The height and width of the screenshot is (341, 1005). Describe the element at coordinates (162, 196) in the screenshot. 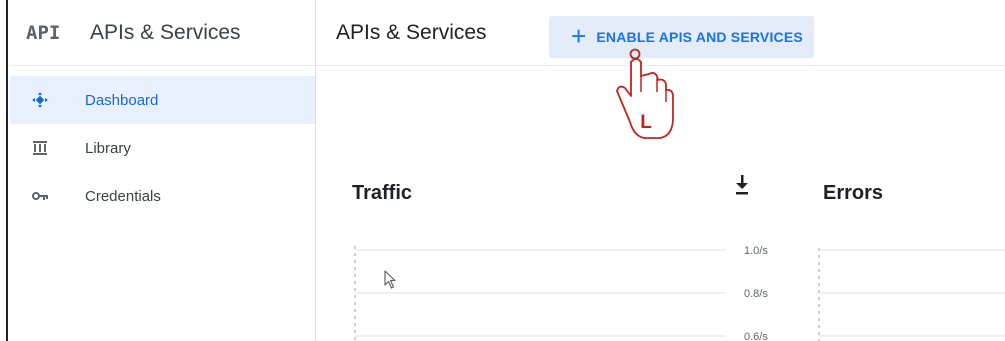

I see `sidebar-item-credentials: Credentials` at that location.